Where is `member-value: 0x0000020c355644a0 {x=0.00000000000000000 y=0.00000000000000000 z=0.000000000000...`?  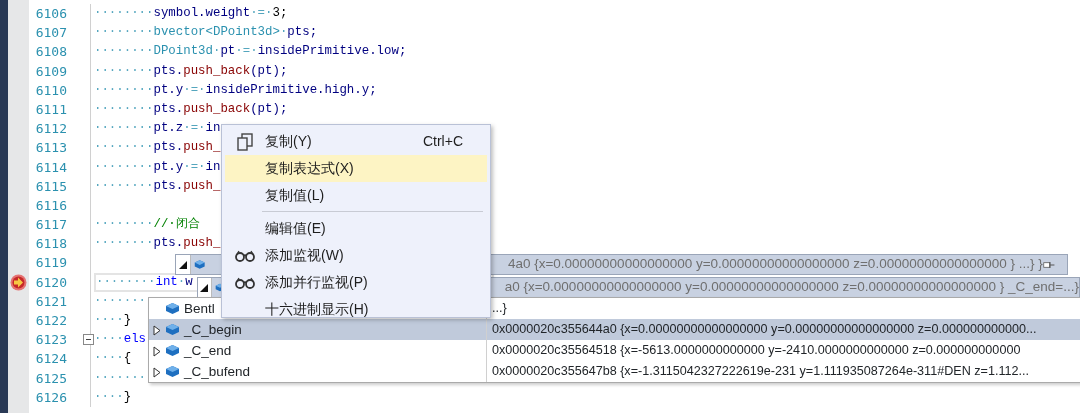 member-value: 0x0000020c355644a0 {x=0.00000000000000000 y=0.00000000000000000 z=0.000000000000... is located at coordinates (764, 329).